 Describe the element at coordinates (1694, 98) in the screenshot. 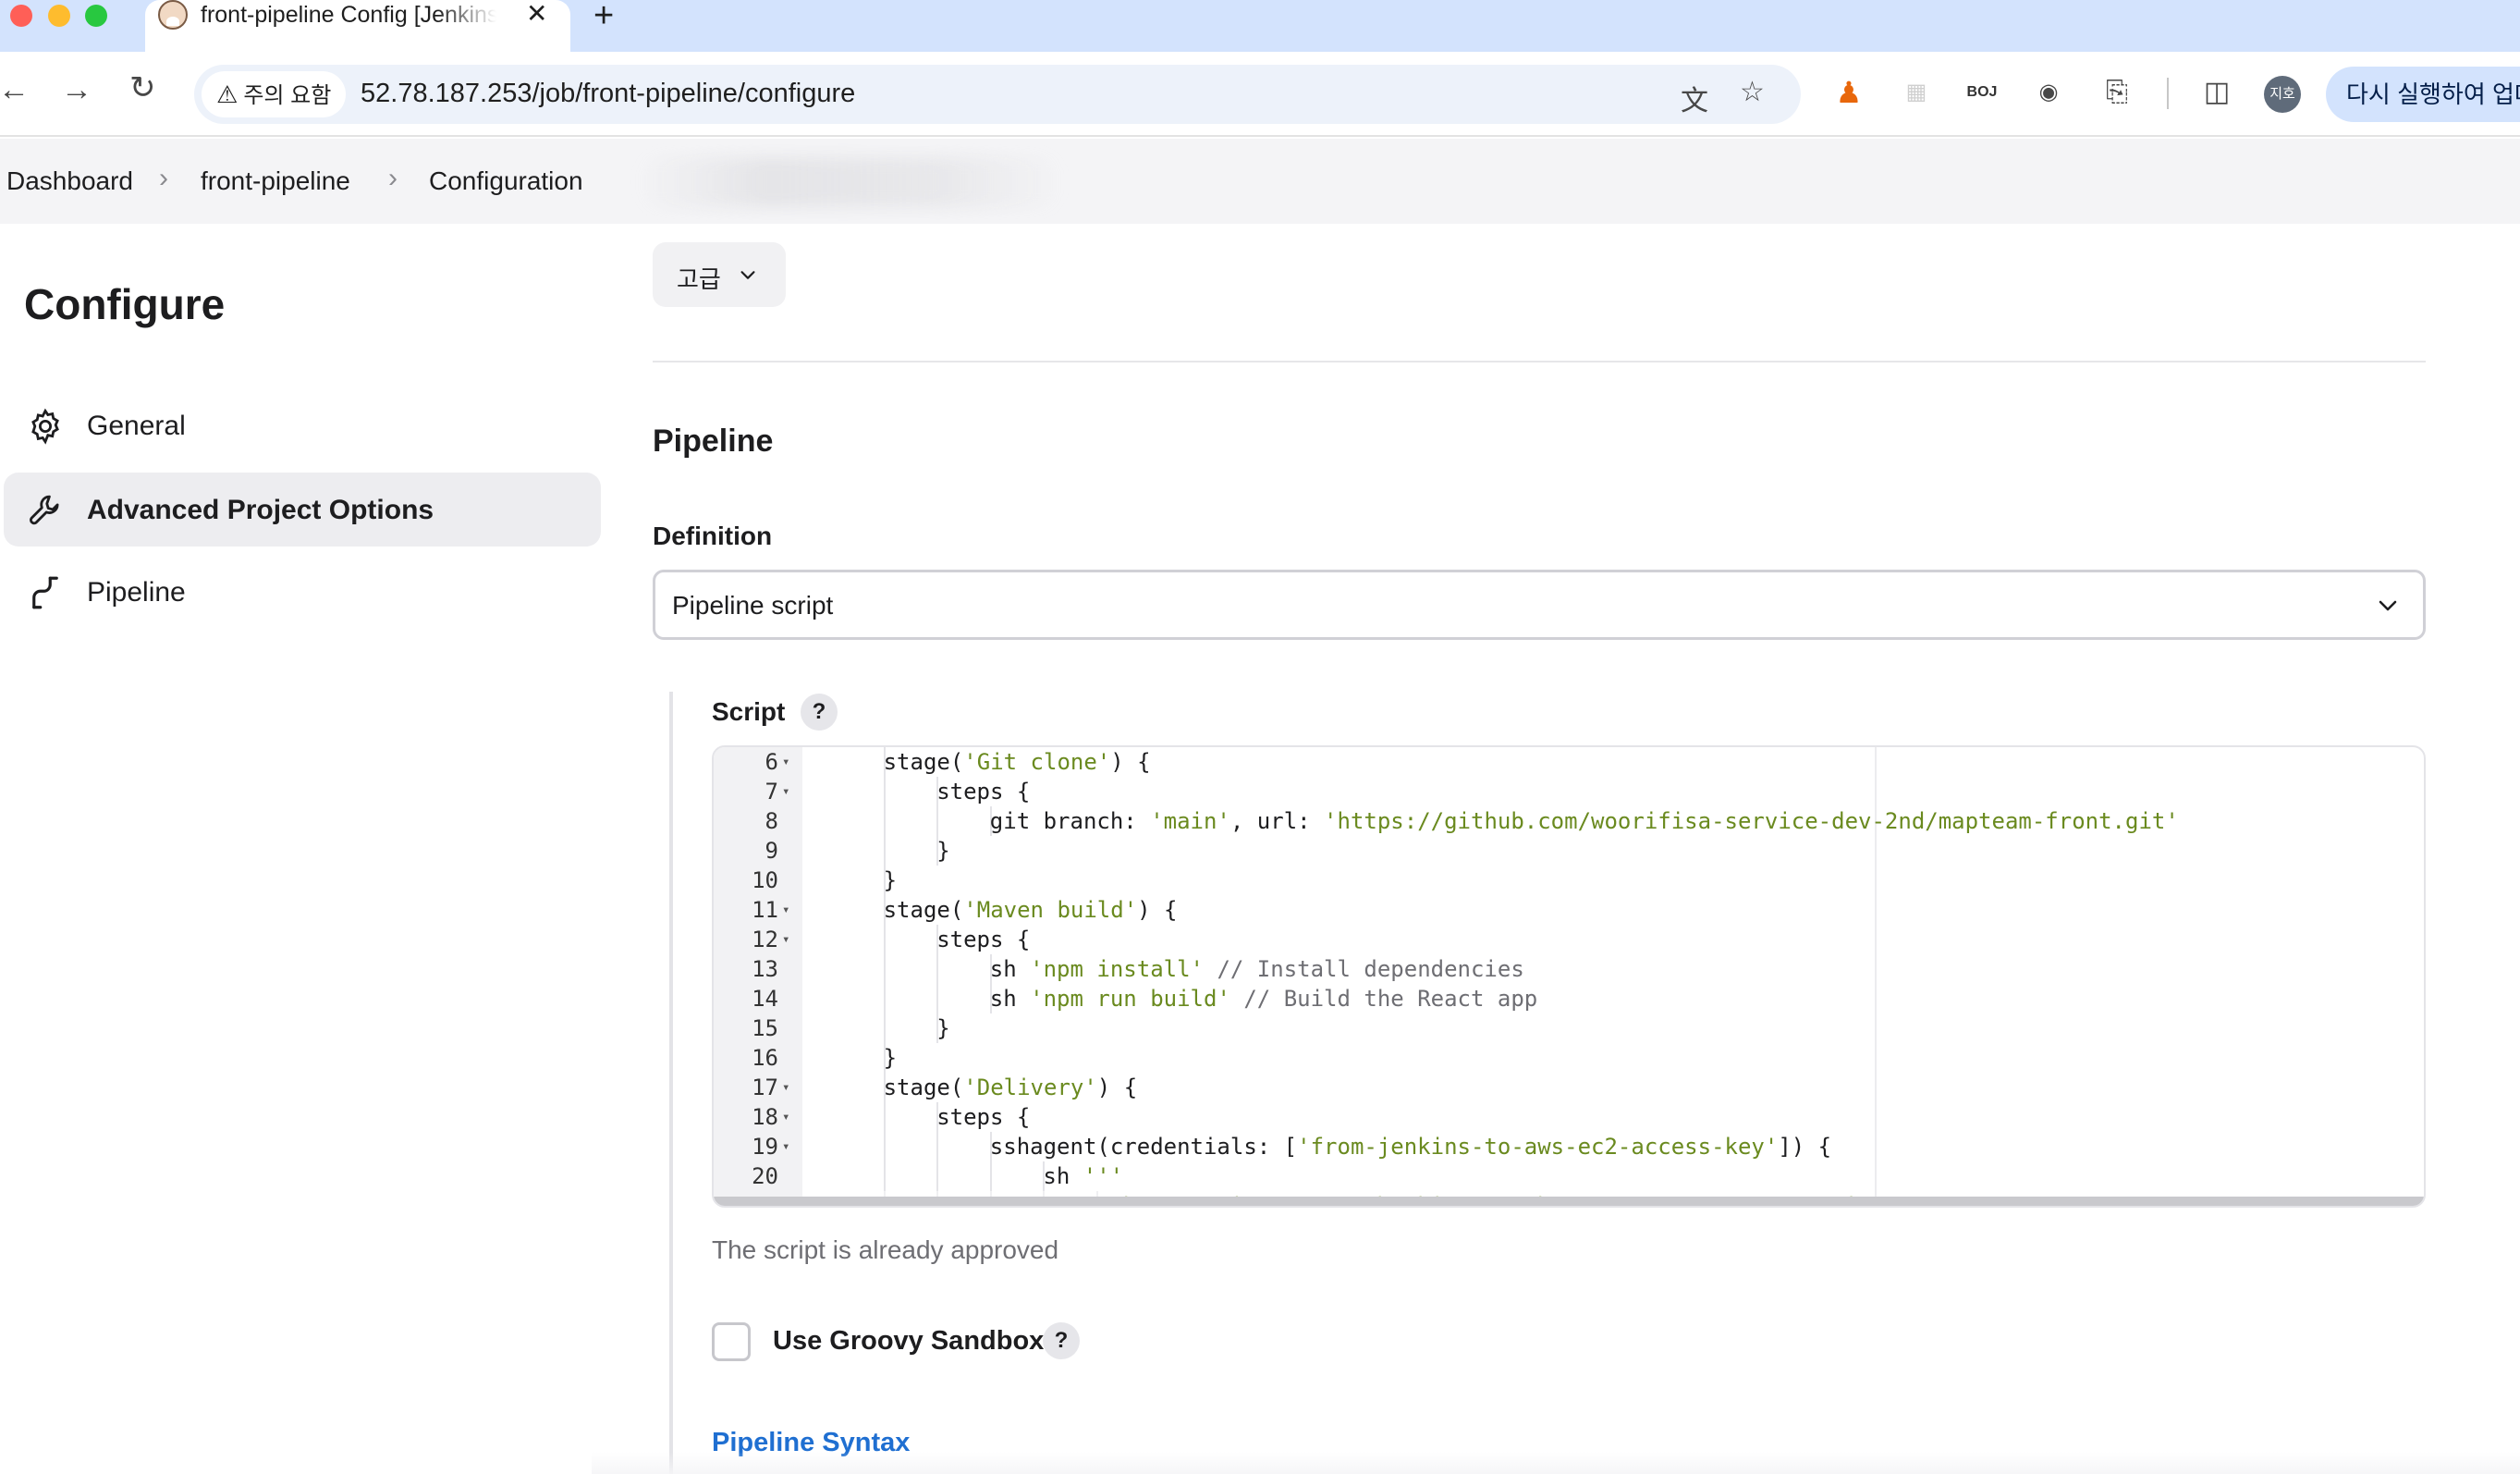

I see `translate-icon: 文` at that location.